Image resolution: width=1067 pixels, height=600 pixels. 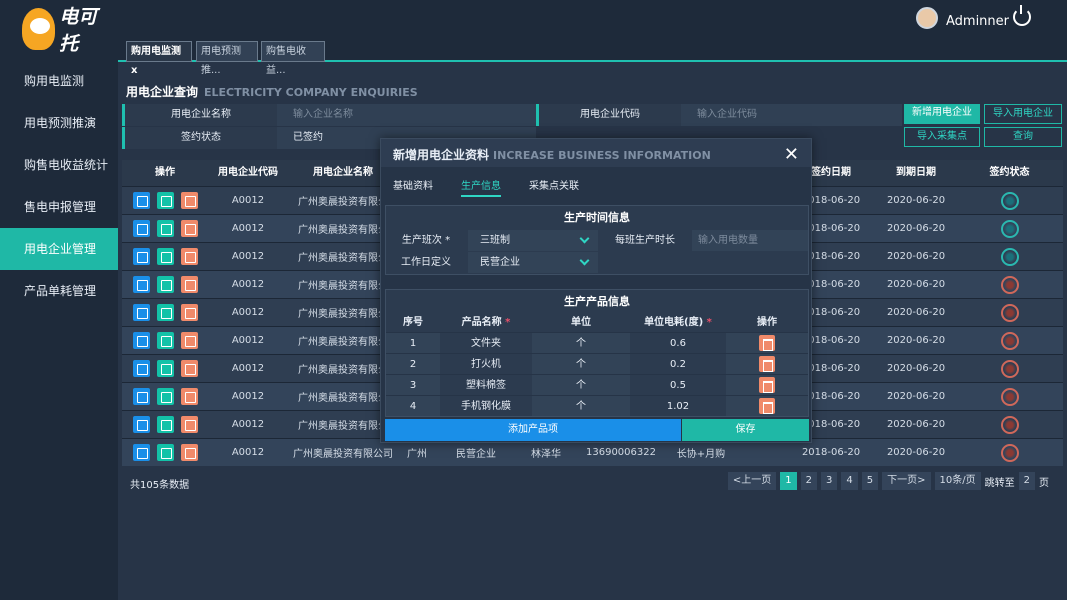 I want to click on page-4: 4, so click(x=849, y=481).